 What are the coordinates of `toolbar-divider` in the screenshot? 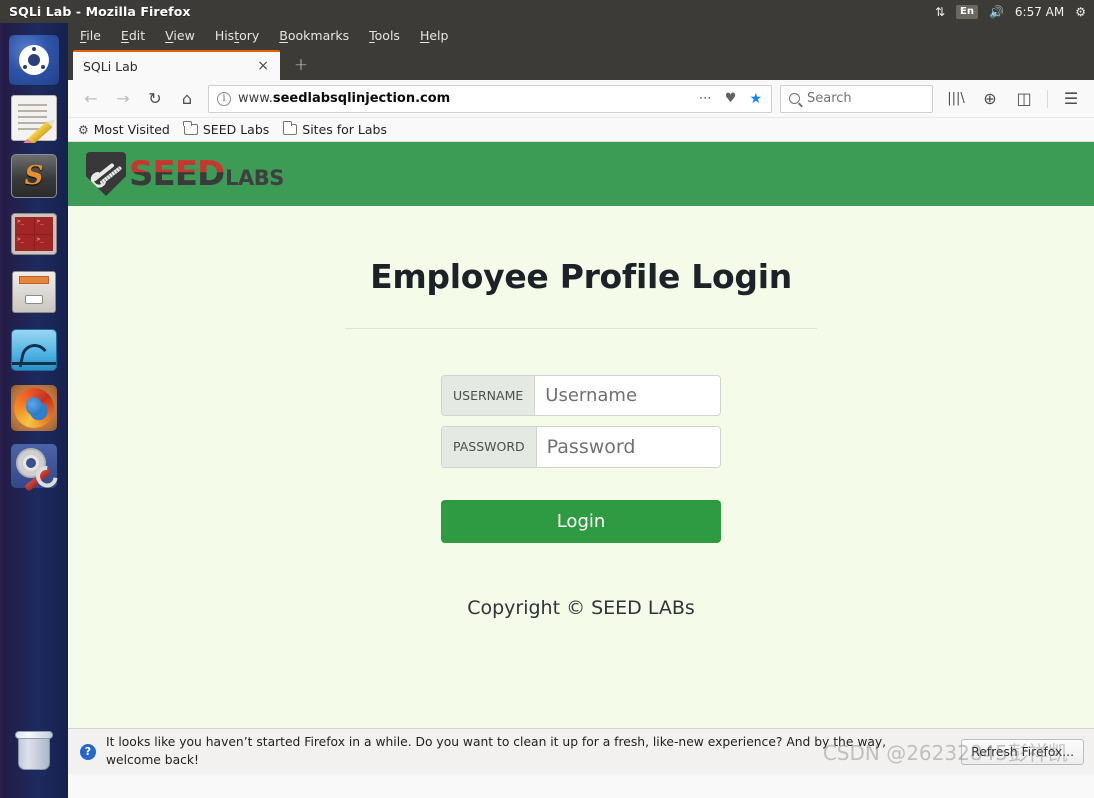 It's located at (1047, 98).